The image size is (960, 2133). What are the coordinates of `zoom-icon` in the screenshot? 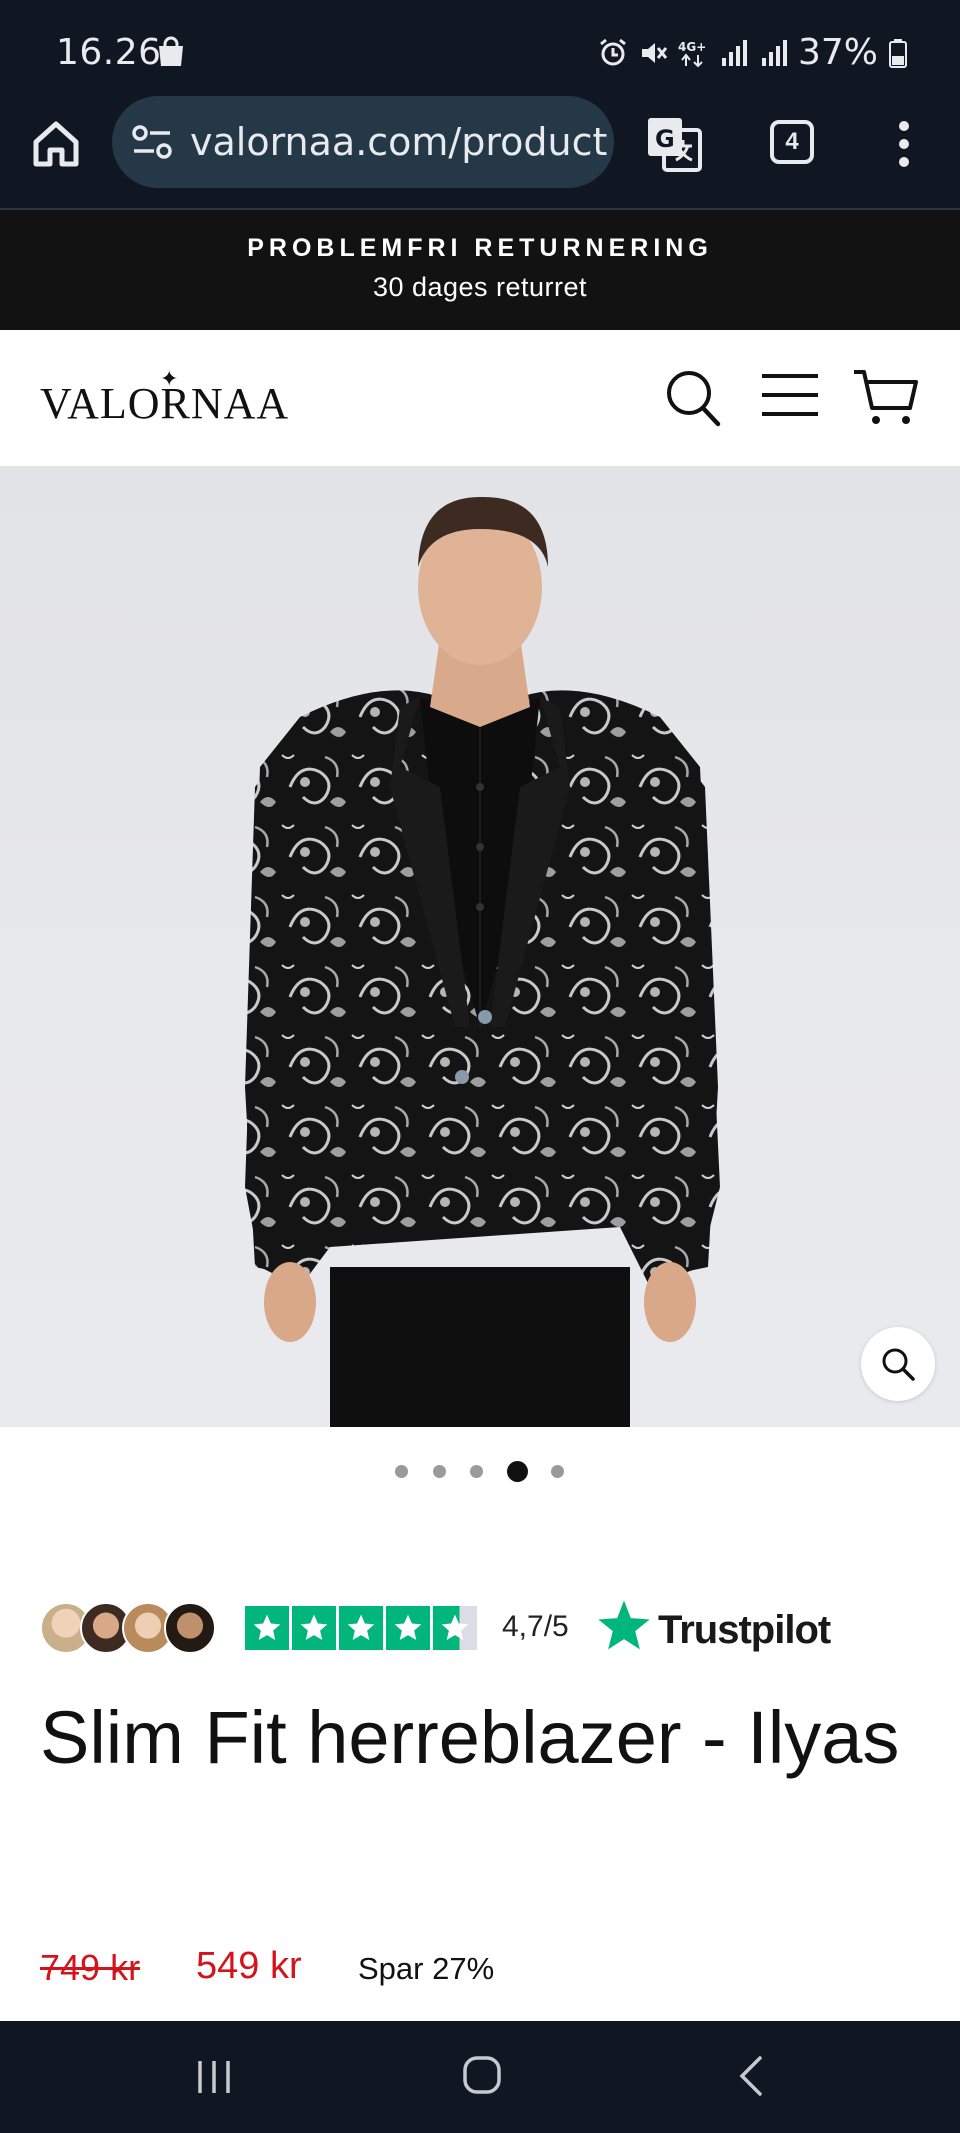 It's located at (898, 1364).